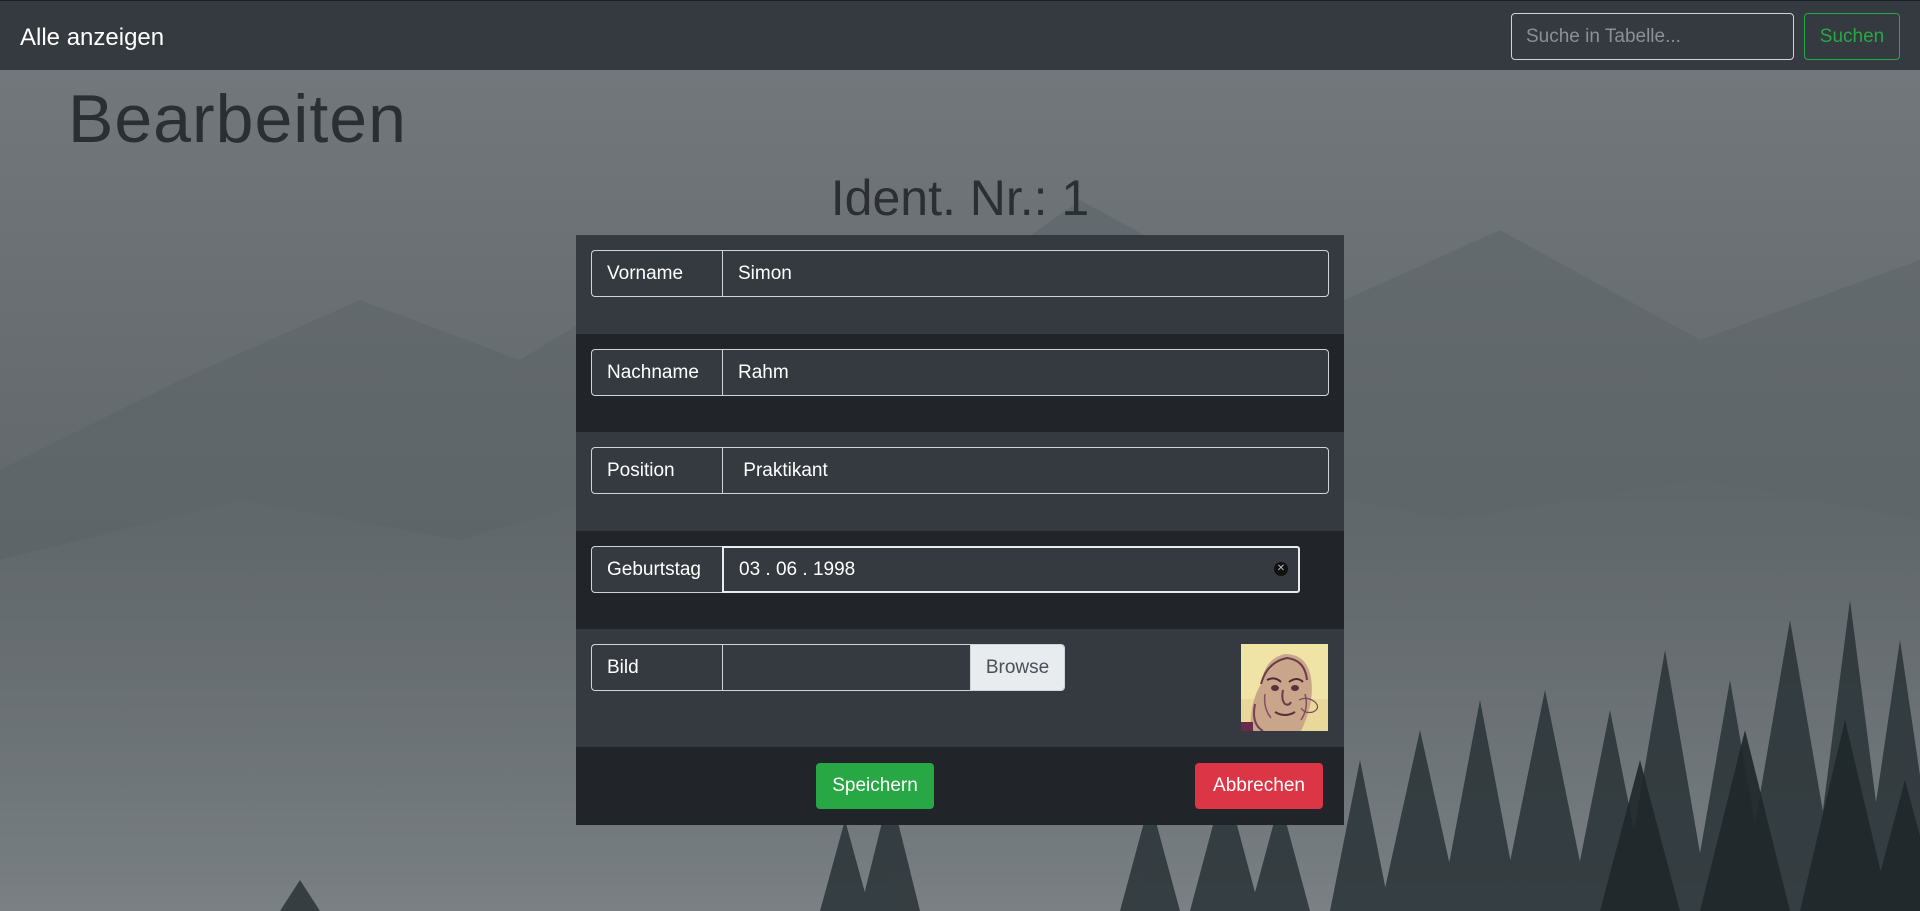  I want to click on vorname-field, so click(1025, 273).